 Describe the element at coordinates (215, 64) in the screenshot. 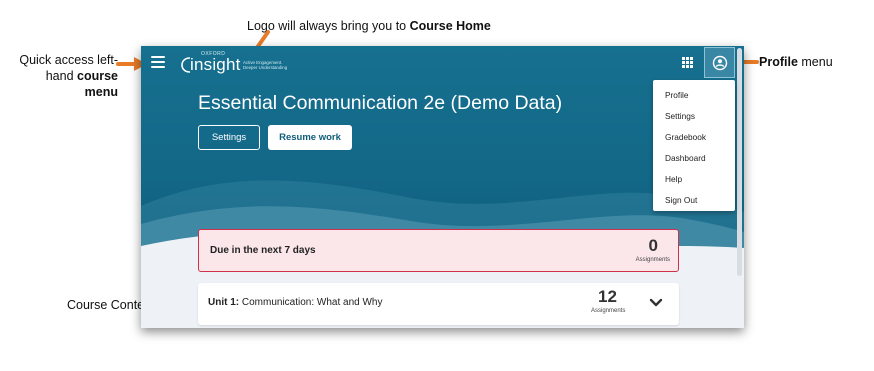

I see `logo-wordmark: insight` at that location.